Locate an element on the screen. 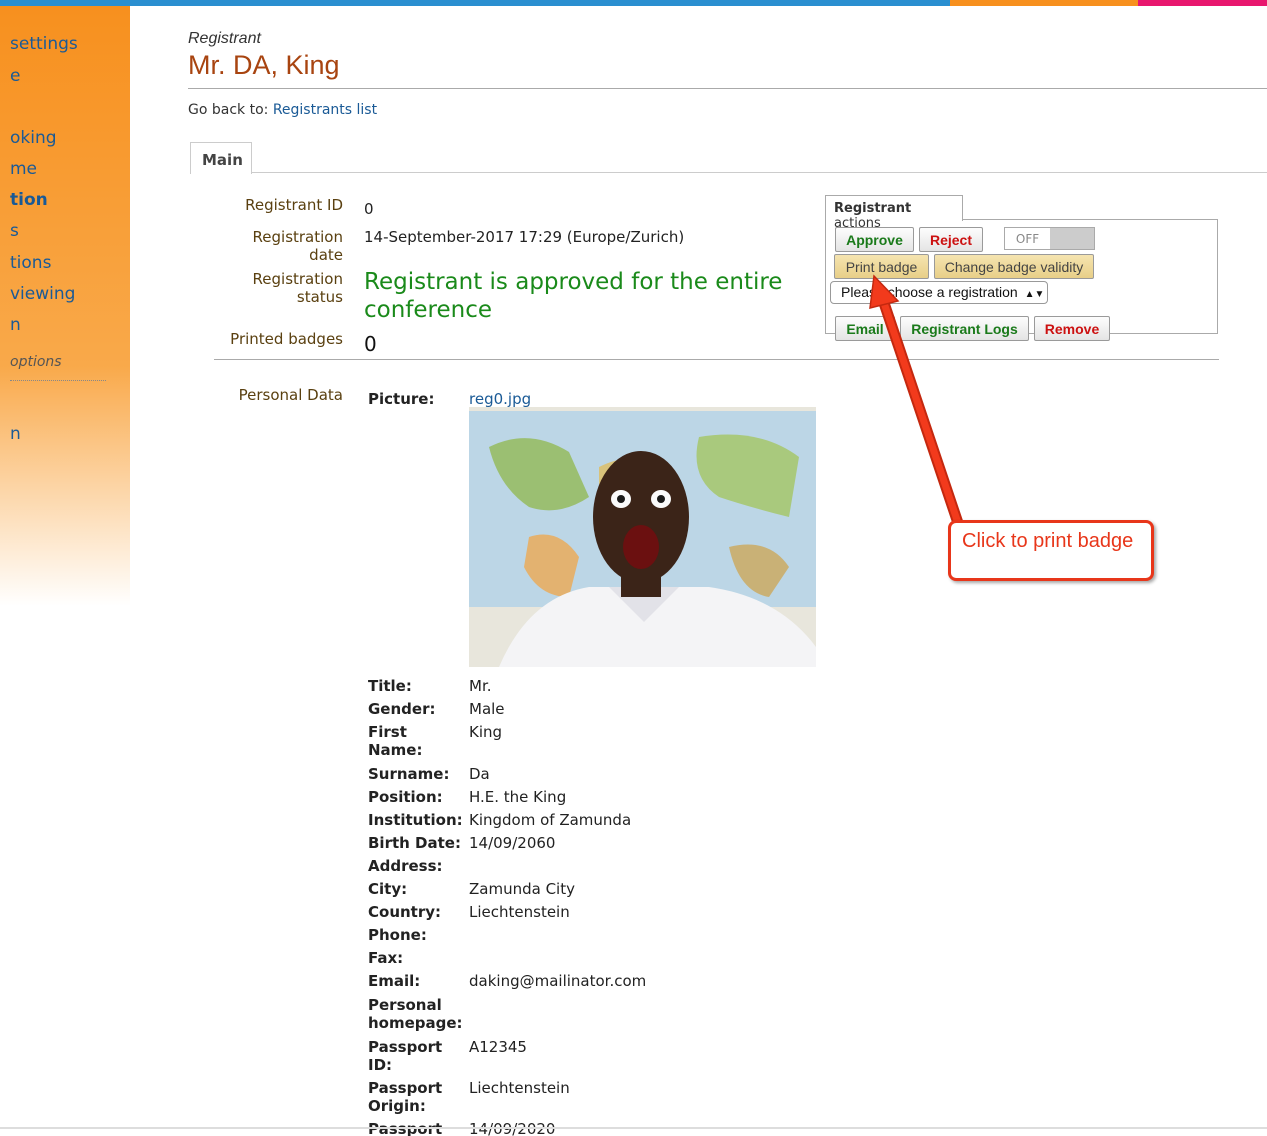  field-key-passport-id: Passport ID: is located at coordinates (405, 1056).